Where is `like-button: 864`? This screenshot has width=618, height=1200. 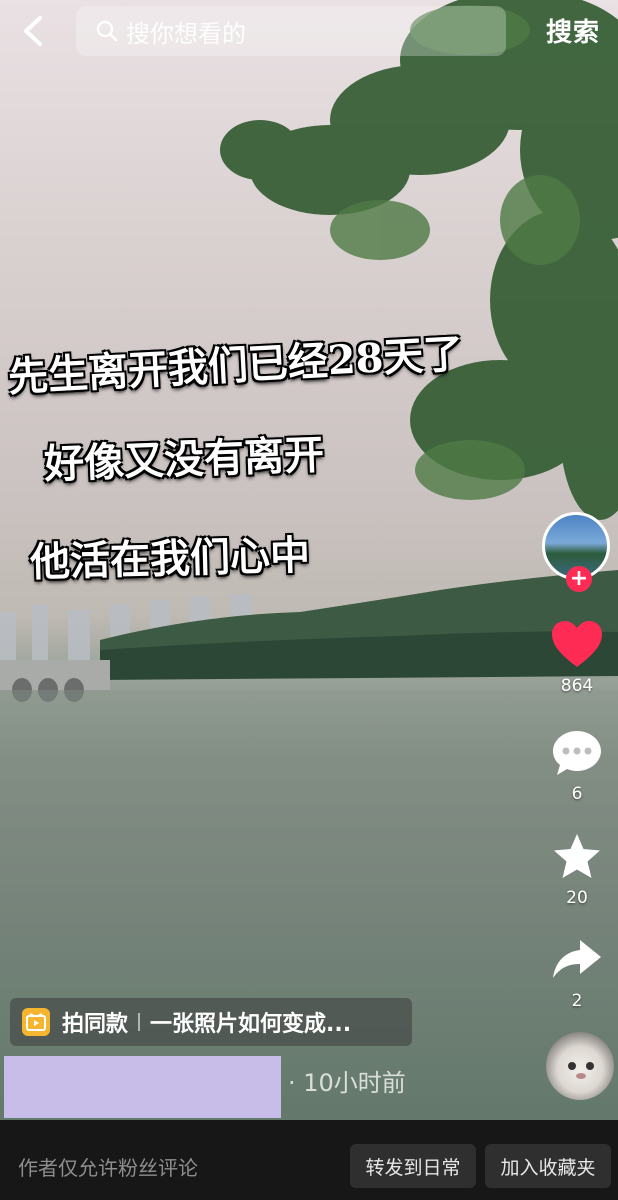
like-button: 864 is located at coordinates (577, 658).